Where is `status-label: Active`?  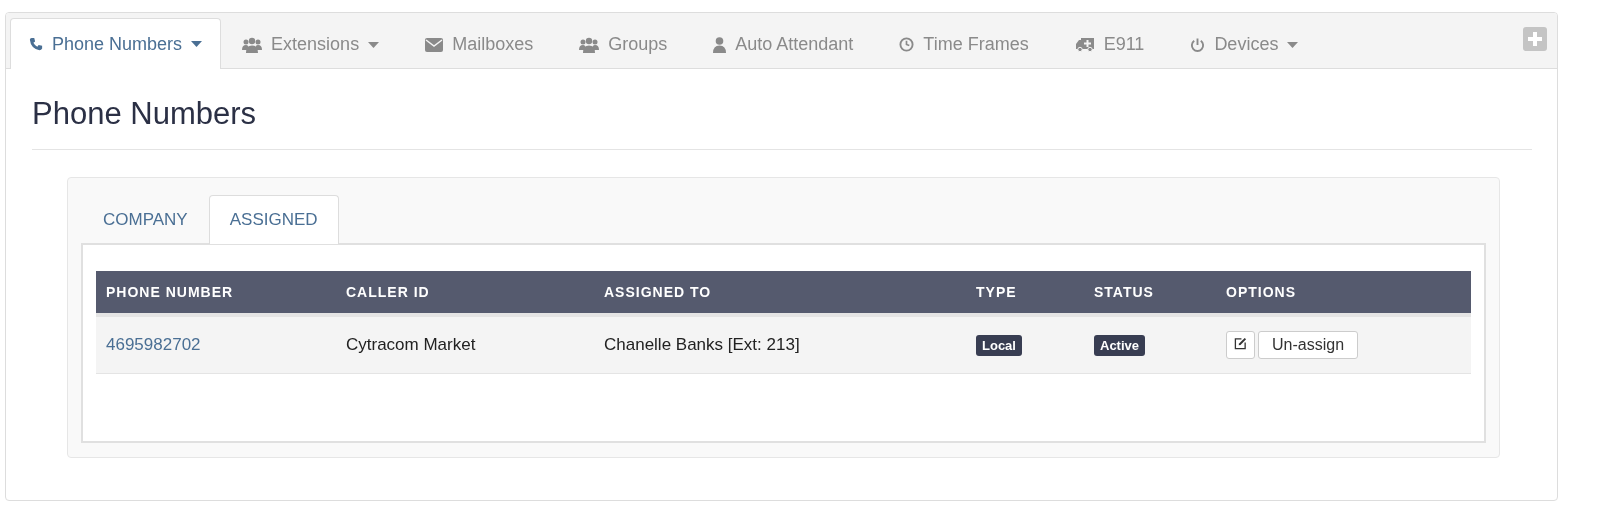
status-label: Active is located at coordinates (1120, 345).